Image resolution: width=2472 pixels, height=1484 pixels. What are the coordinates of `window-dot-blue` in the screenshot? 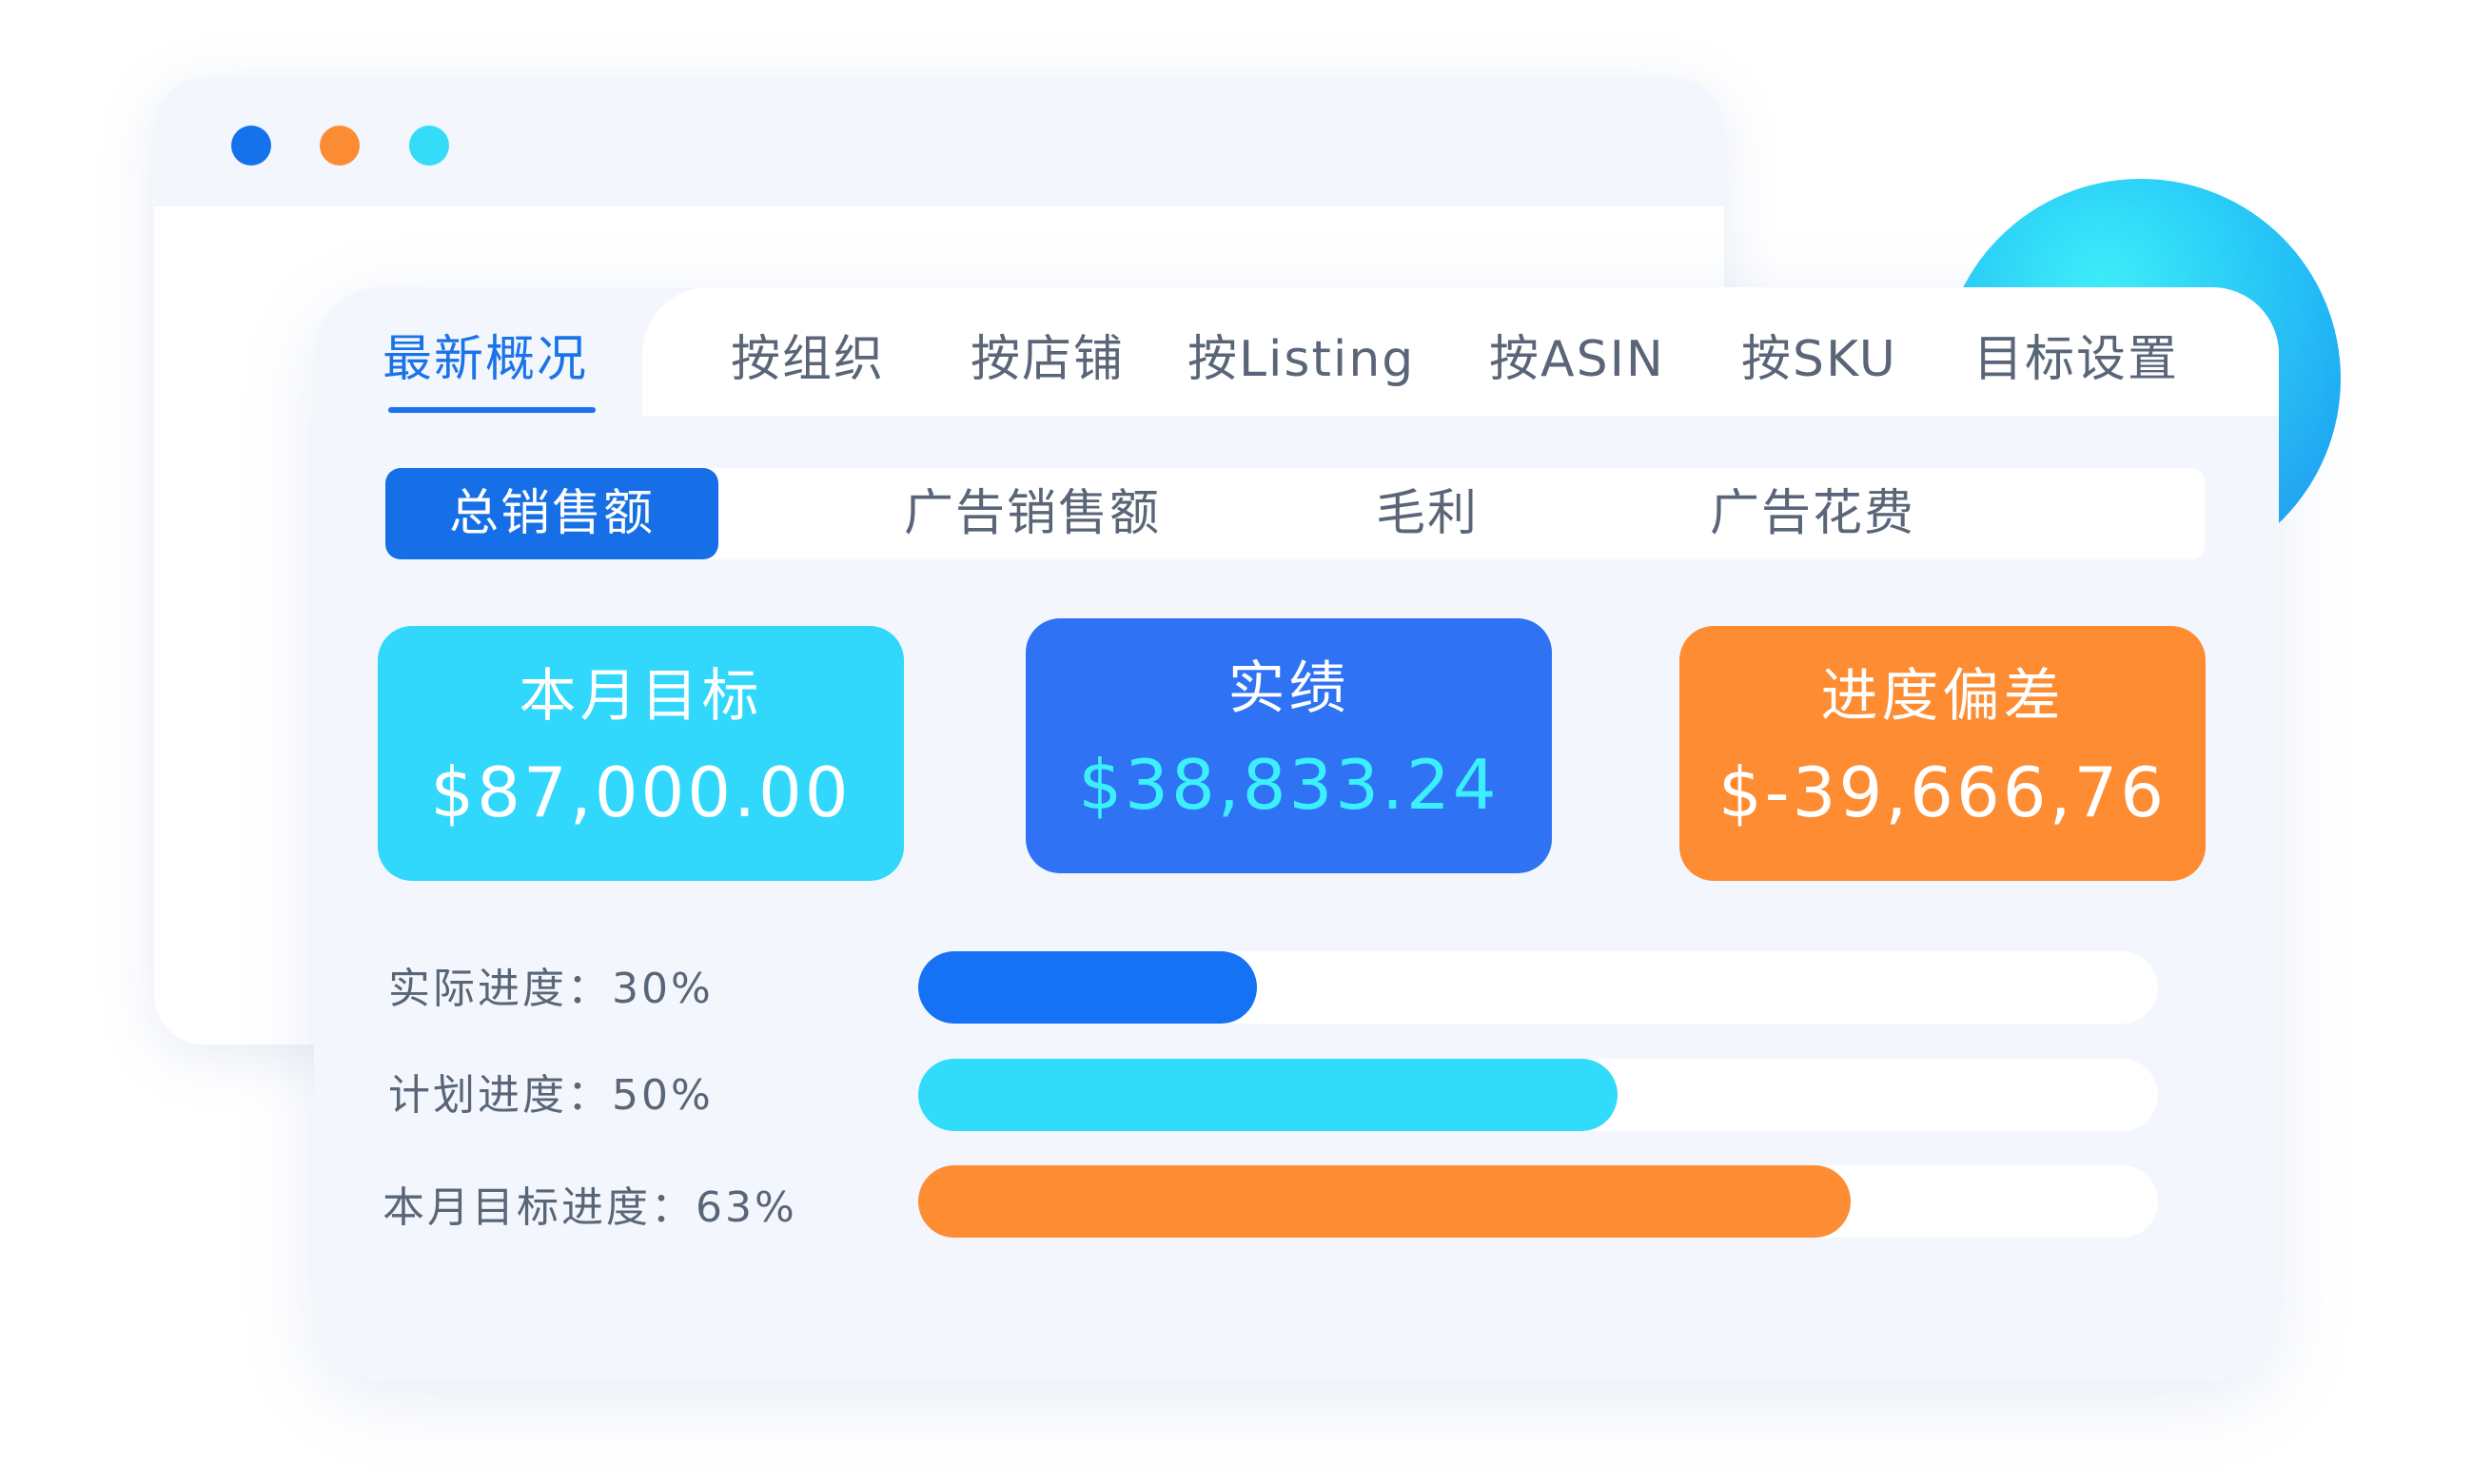 It's located at (251, 146).